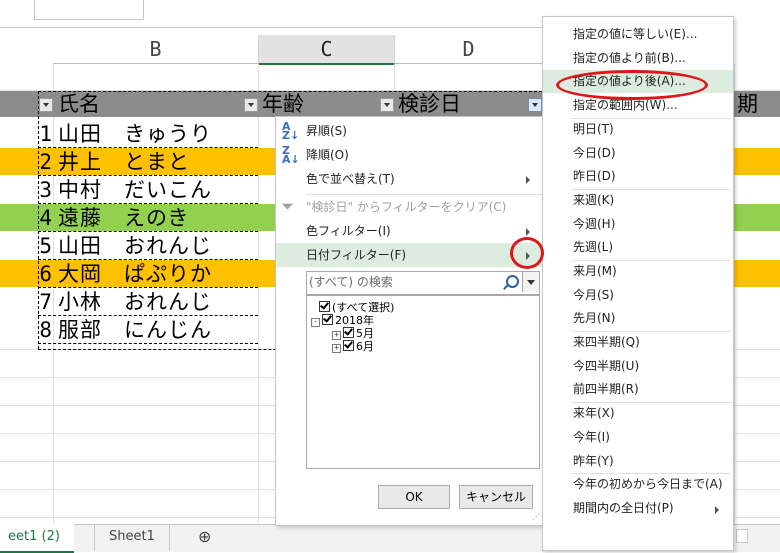 The width and height of the screenshot is (780, 553). Describe the element at coordinates (135, 302) in the screenshot. I see `row-name-cell: 小林 おれんじ` at that location.